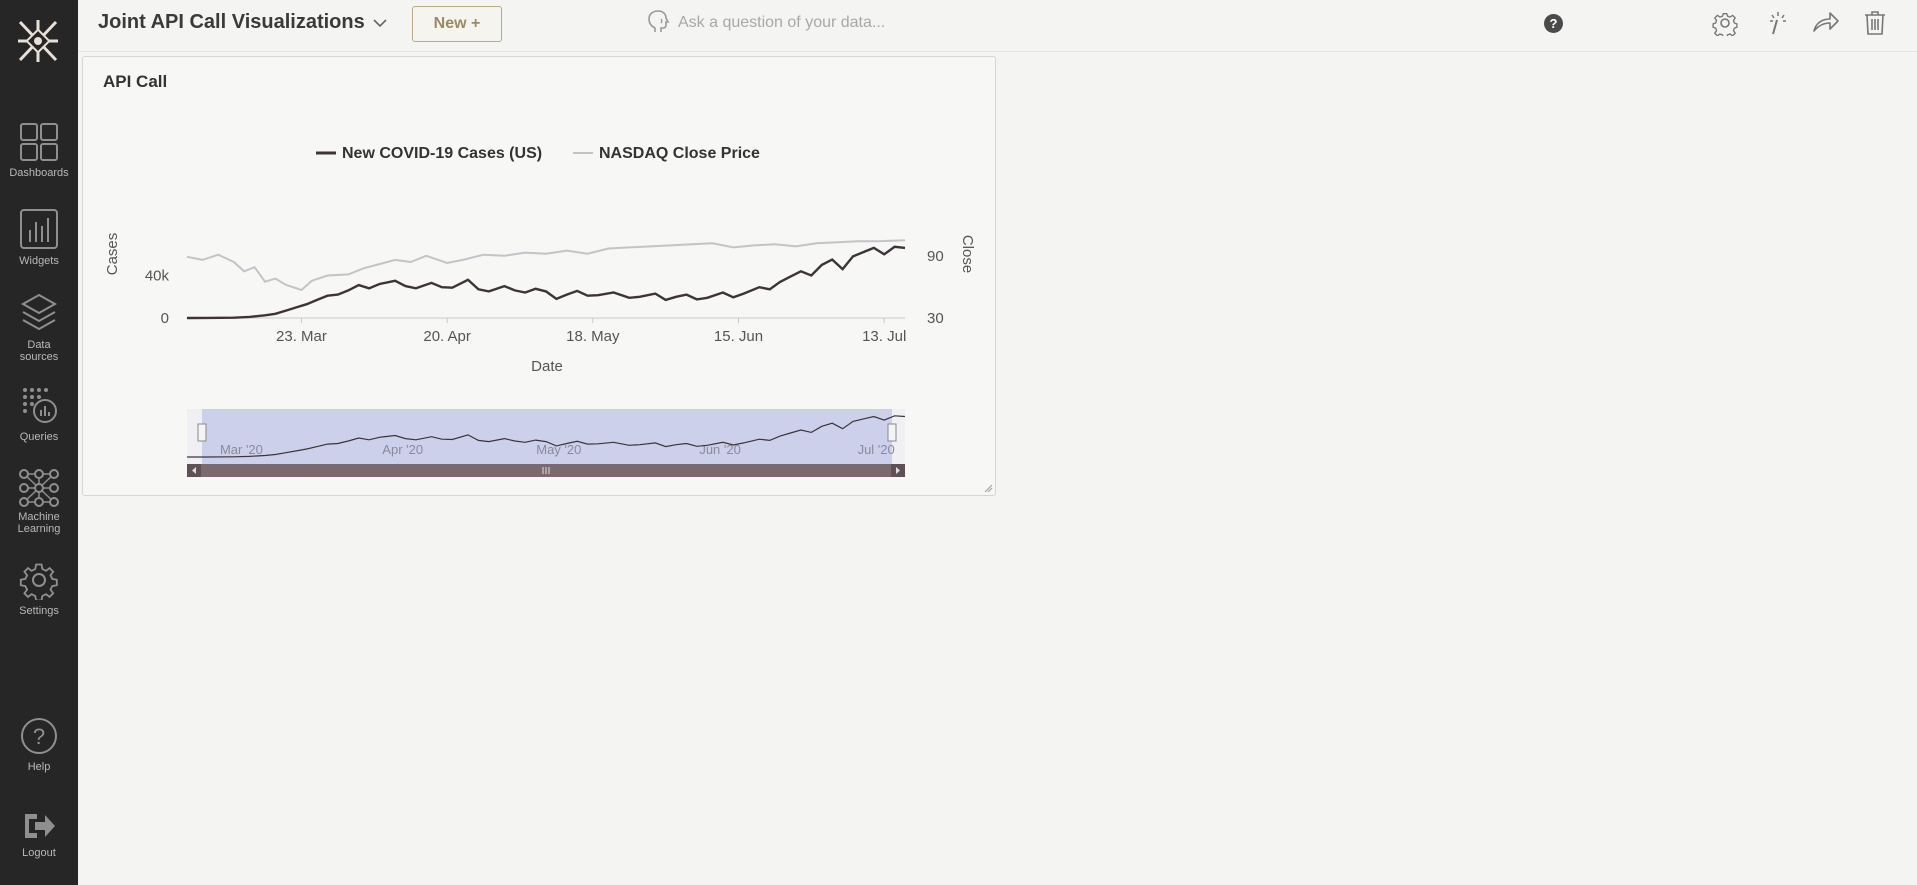 This screenshot has width=1917, height=885. Describe the element at coordinates (1875, 23) in the screenshot. I see `trash-icon` at that location.